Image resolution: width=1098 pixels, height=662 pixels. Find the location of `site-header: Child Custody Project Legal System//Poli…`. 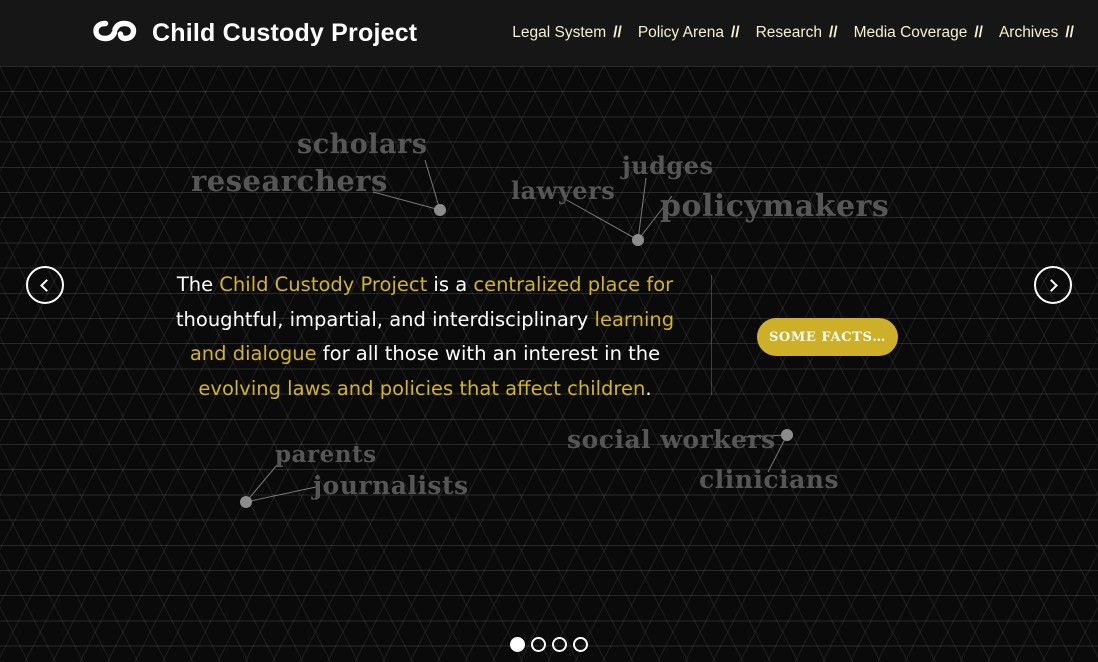

site-header: Child Custody Project Legal System//Poli… is located at coordinates (549, 33).